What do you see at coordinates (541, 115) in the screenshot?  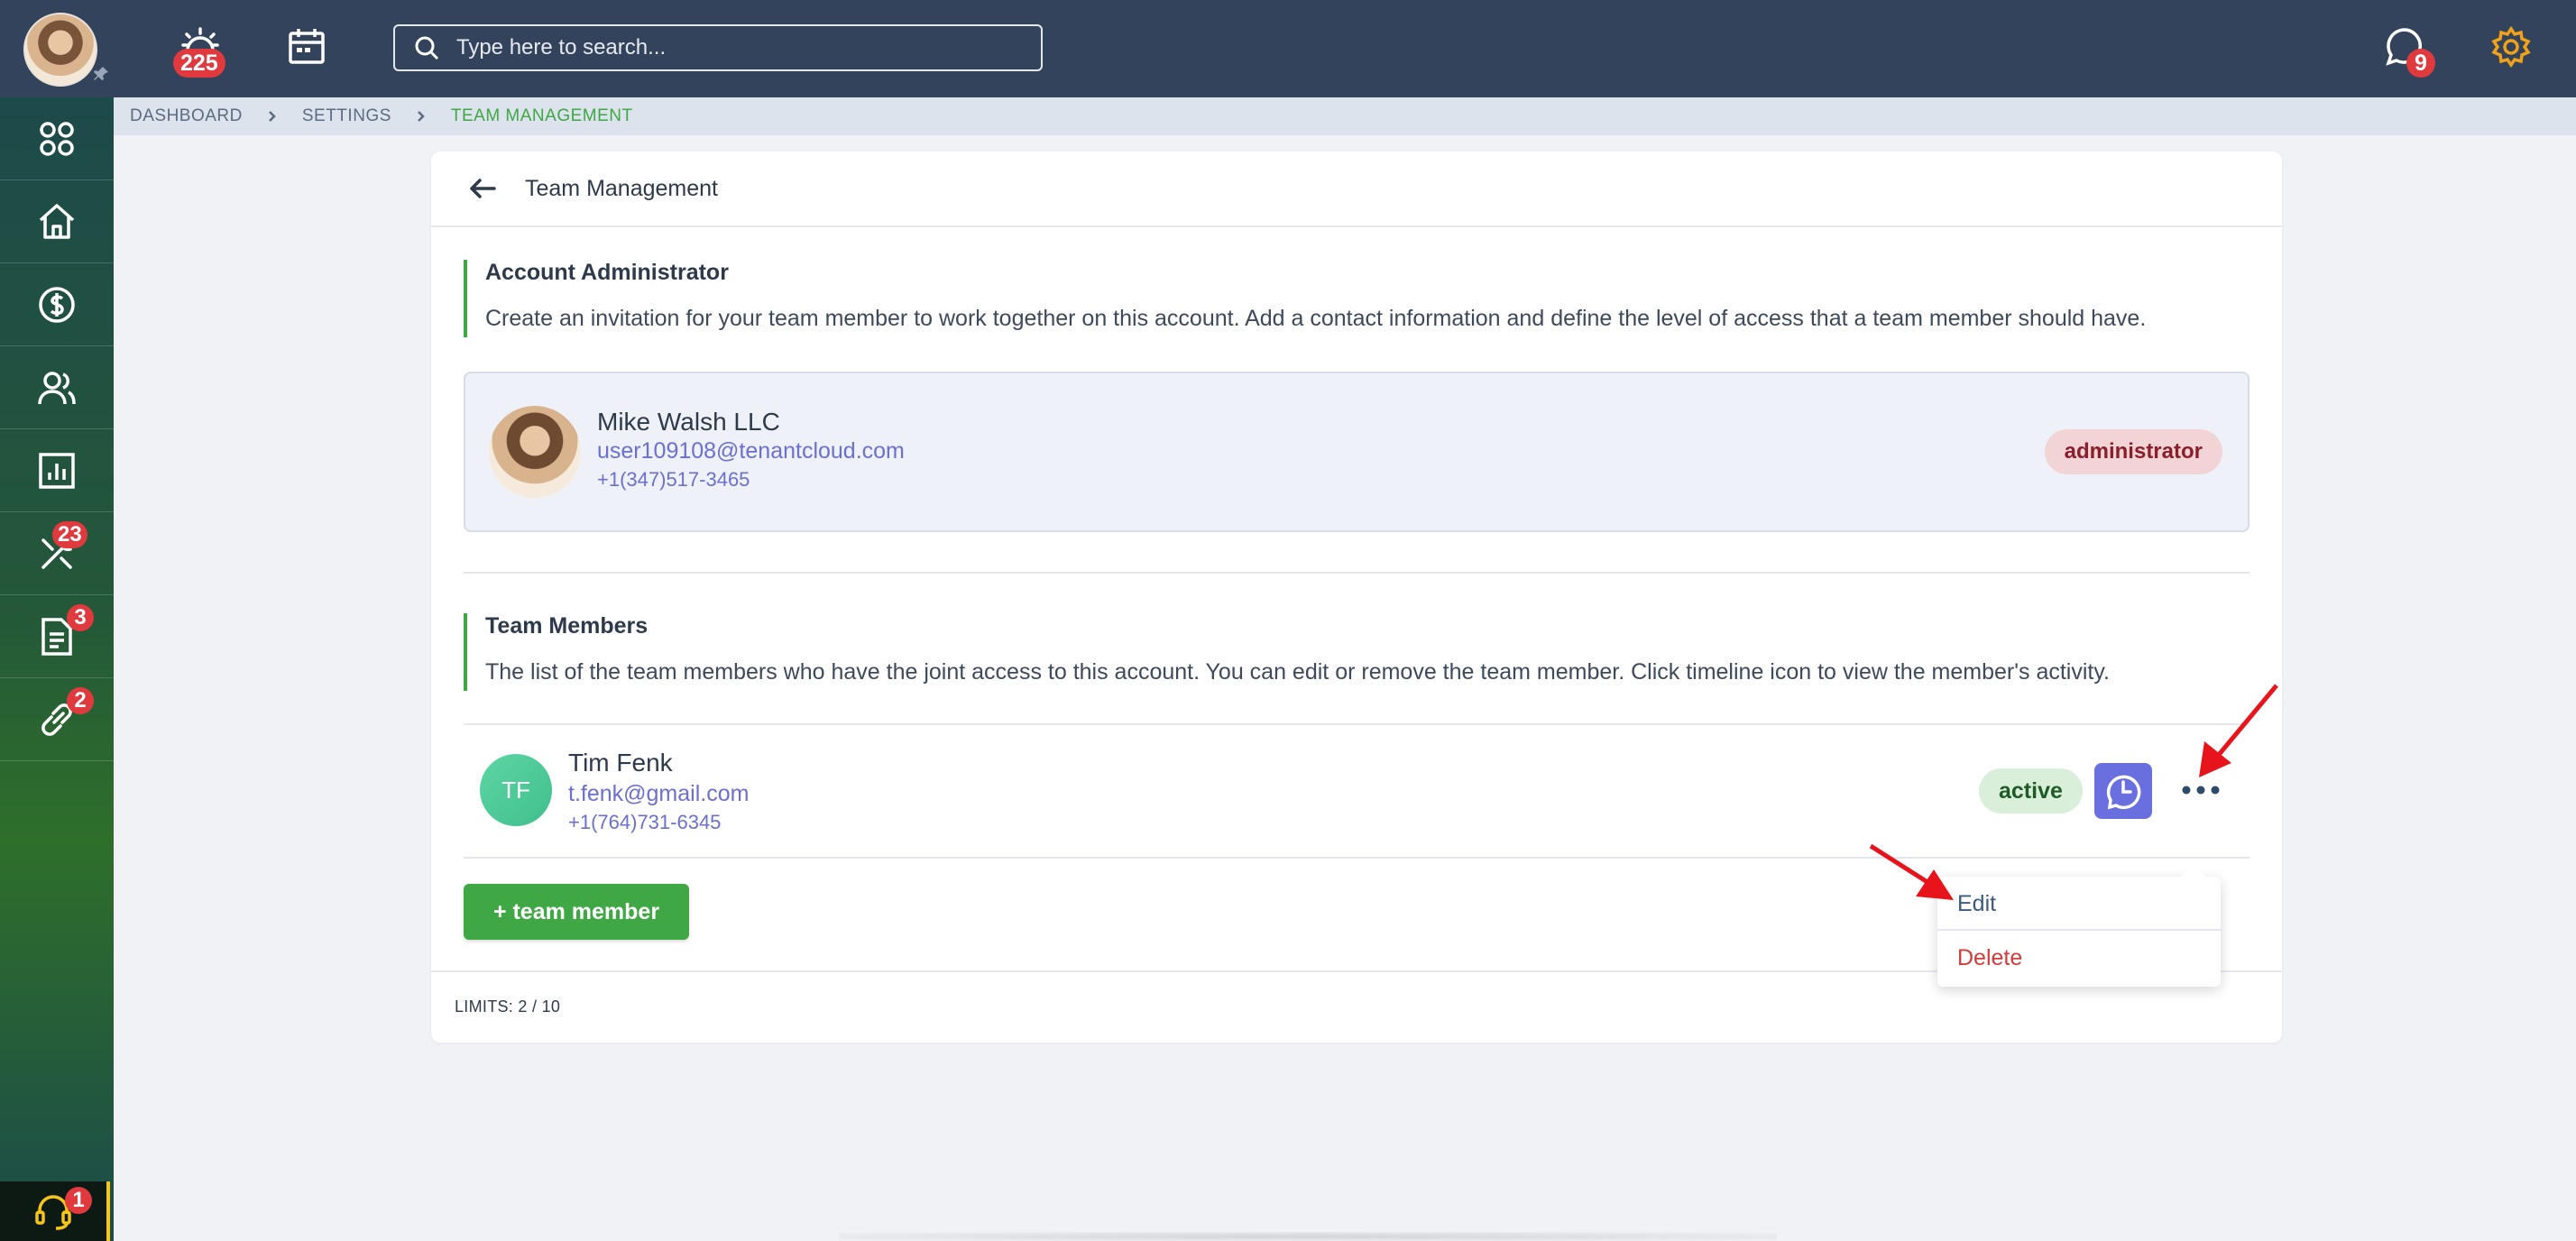 I see `breadcrumb-team-management: TEAM MANAGEMENT` at bounding box center [541, 115].